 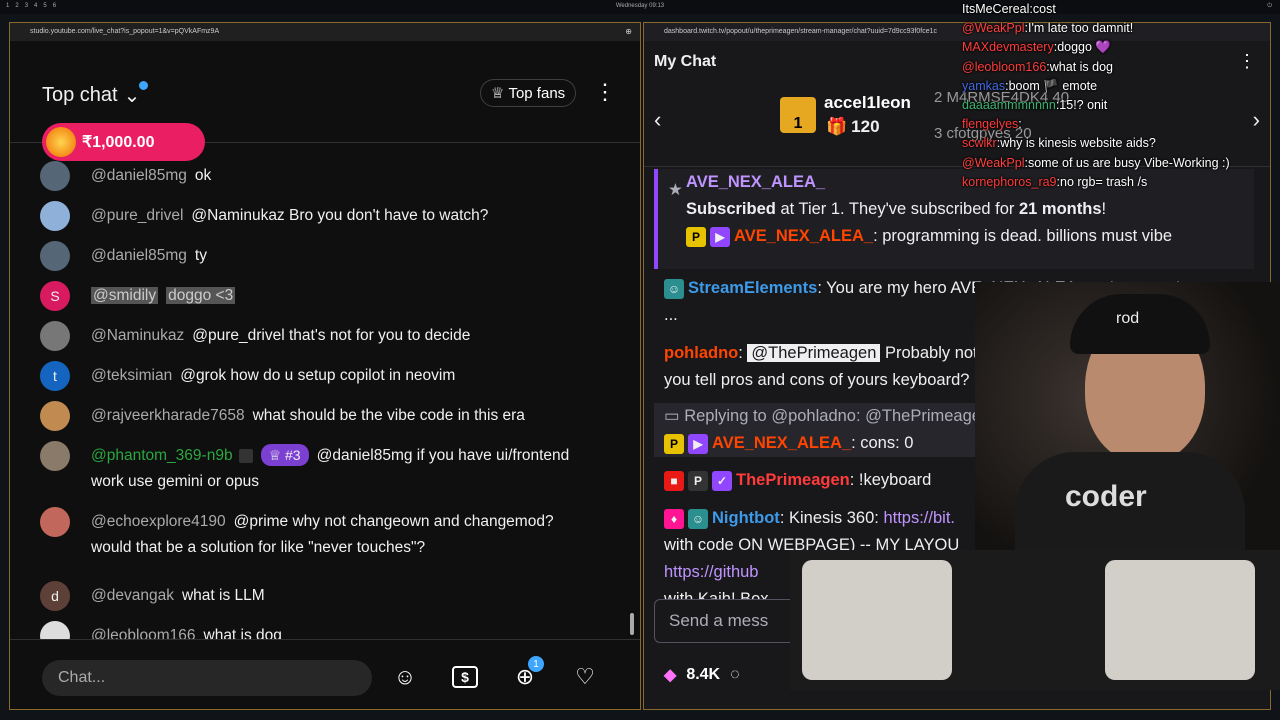 What do you see at coordinates (1008, 47) in the screenshot?
I see `overlay-author: MAXdevmastery` at bounding box center [1008, 47].